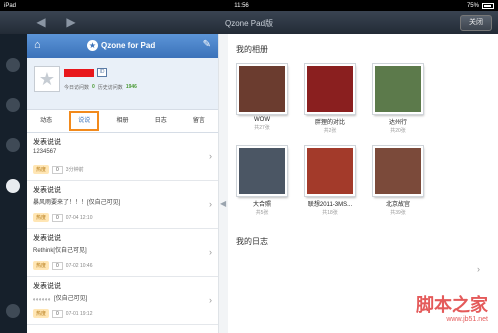  I want to click on feed-nav-icon, so click(13, 65).